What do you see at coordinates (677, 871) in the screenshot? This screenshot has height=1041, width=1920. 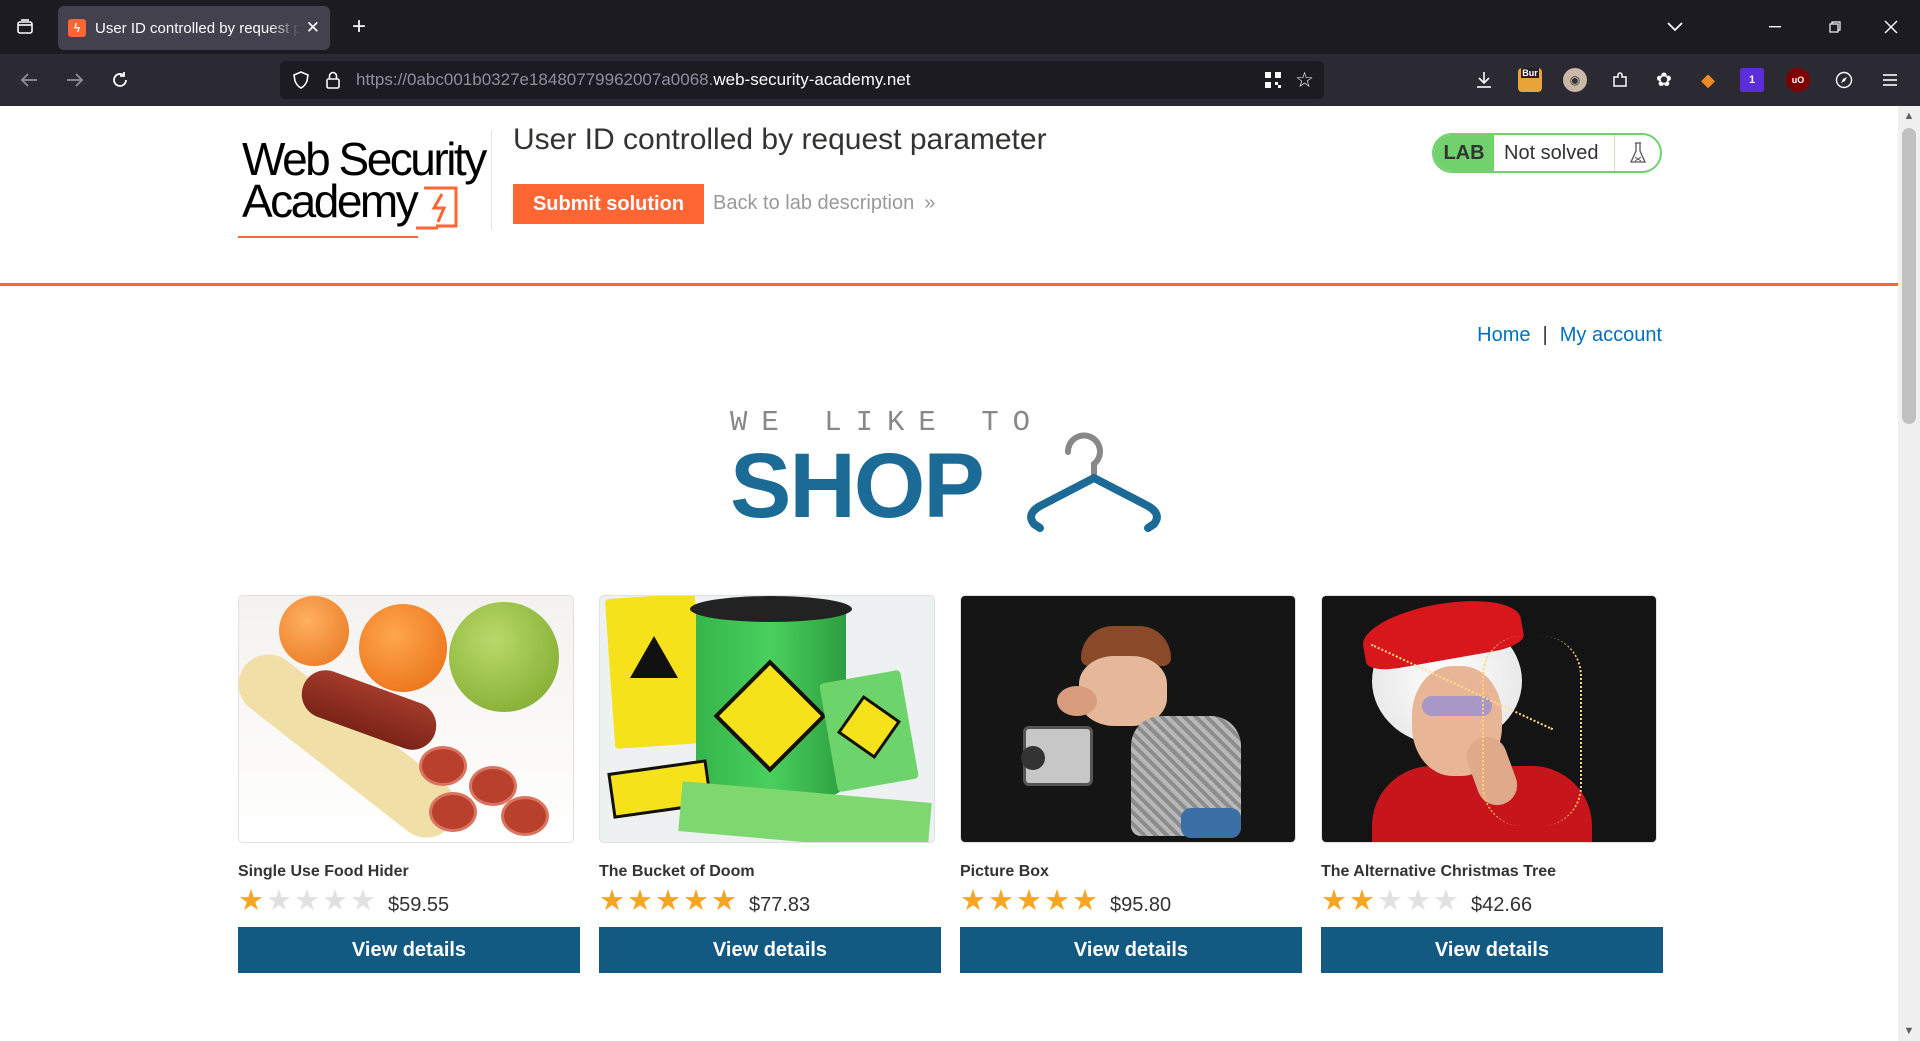 I see `product-name: The Bucket of Doom` at bounding box center [677, 871].